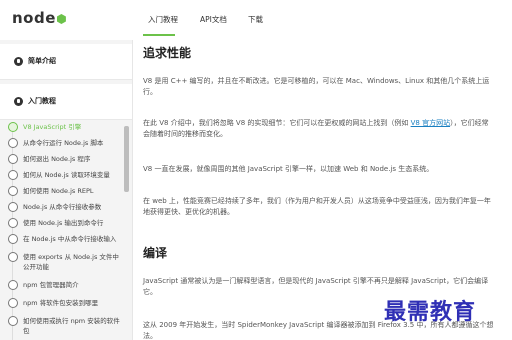  What do you see at coordinates (430, 312) in the screenshot?
I see `watermark-logo: 最需教育` at bounding box center [430, 312].